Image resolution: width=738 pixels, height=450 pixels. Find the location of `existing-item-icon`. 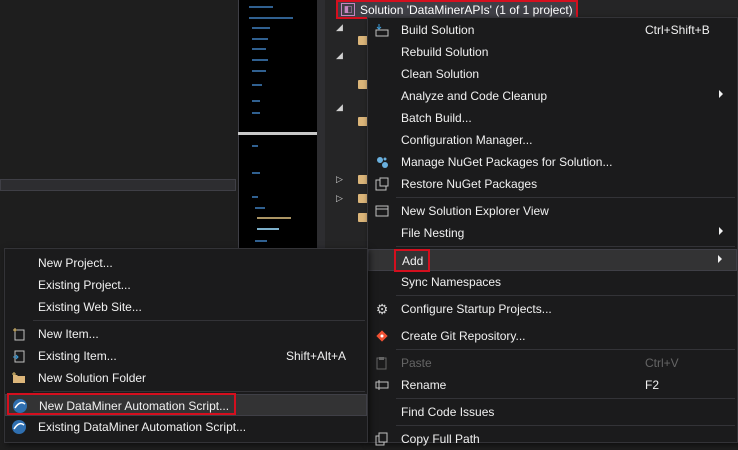

existing-item-icon is located at coordinates (19, 356).